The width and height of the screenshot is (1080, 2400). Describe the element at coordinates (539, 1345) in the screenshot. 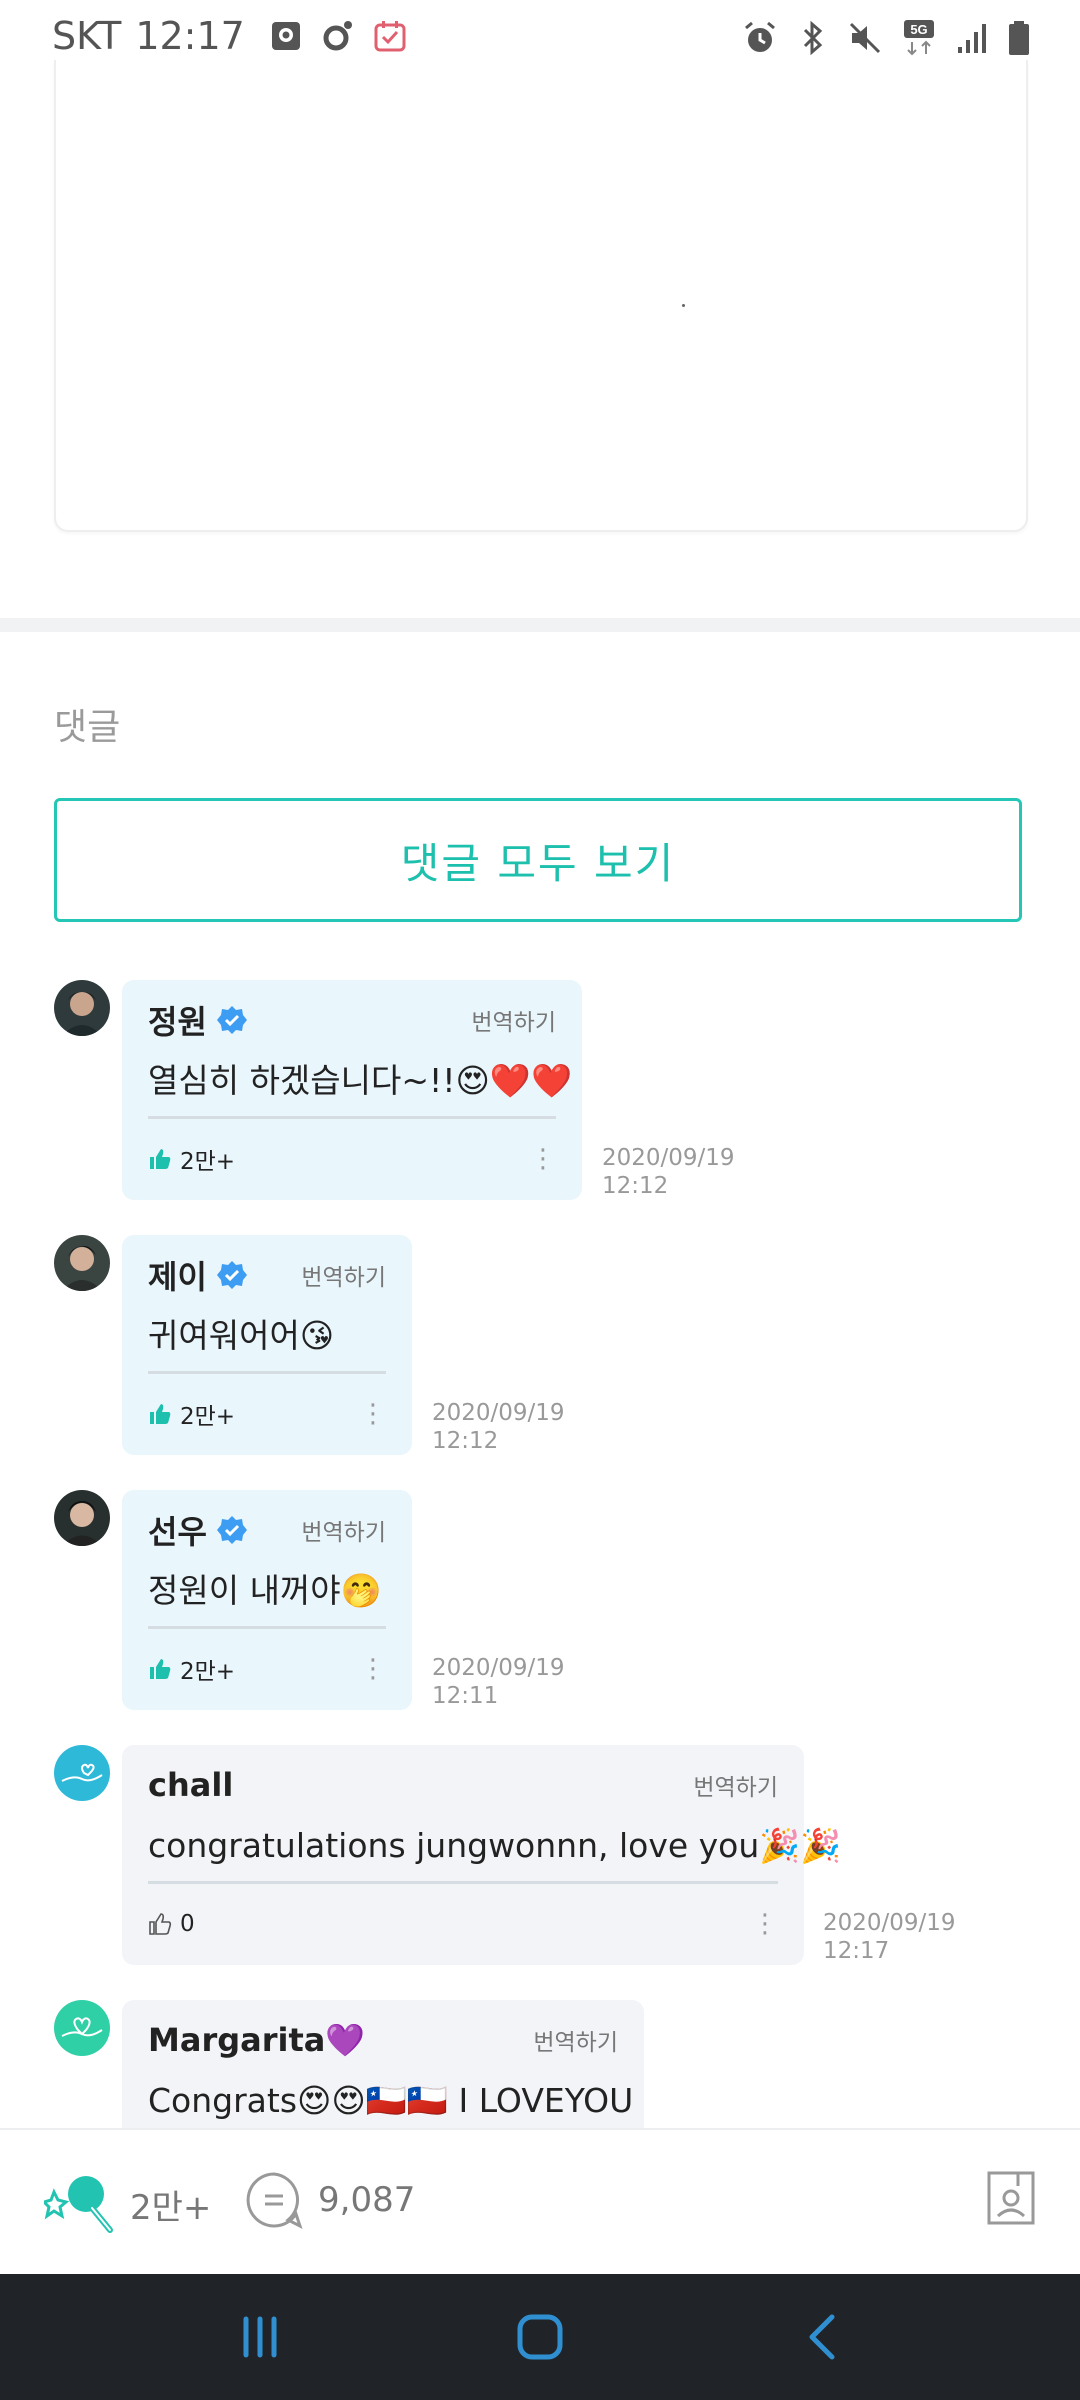

I see `comment-item: 제이 번역하기 귀여워어어😘 2만+ ⋮ 2020/09/19 12:12` at that location.